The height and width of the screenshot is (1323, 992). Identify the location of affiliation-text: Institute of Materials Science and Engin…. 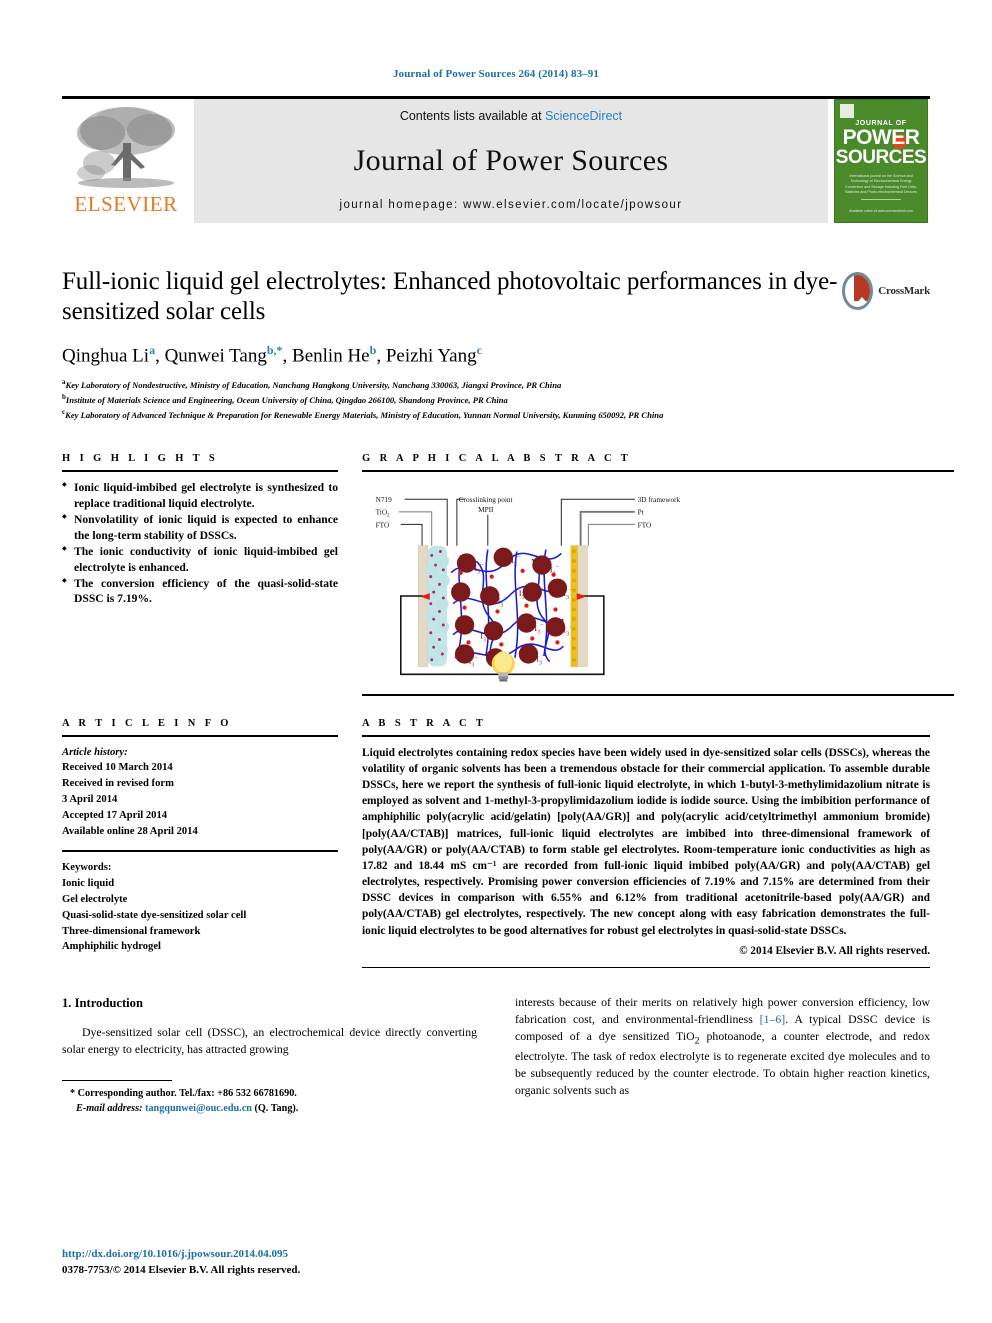
(286, 400).